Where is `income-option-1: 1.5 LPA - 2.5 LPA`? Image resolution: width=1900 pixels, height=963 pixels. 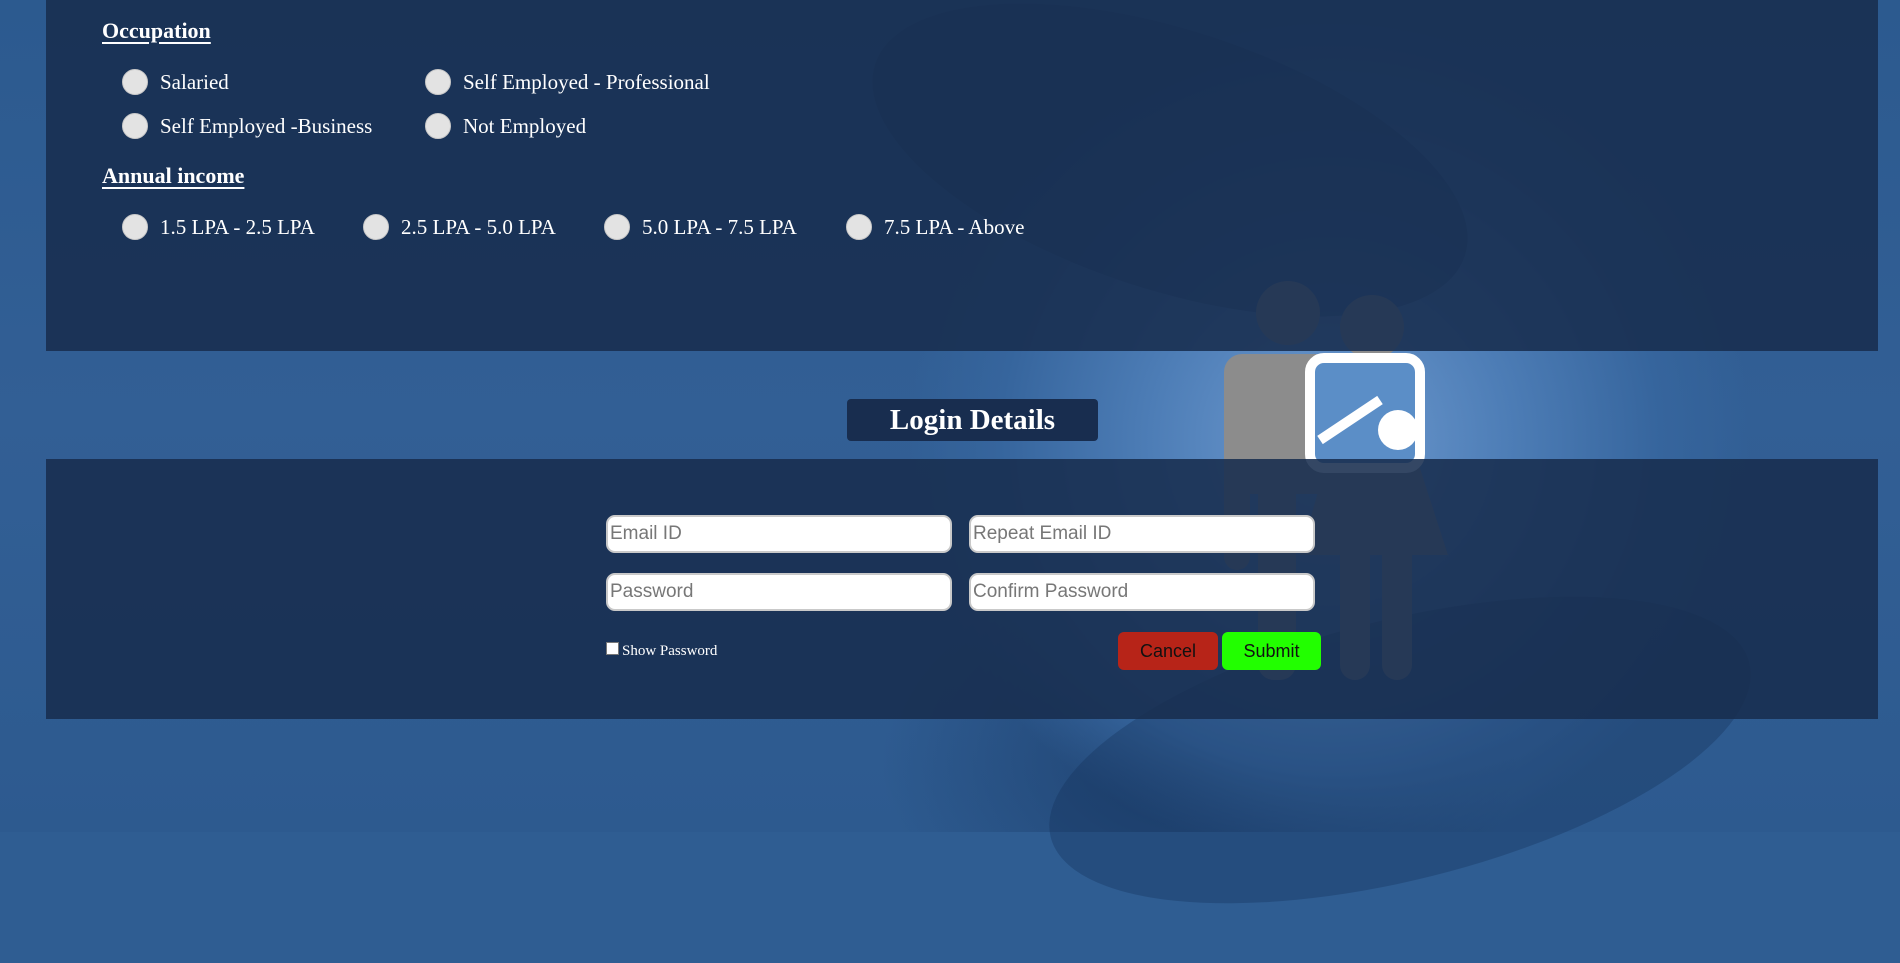
income-option-1: 1.5 LPA - 2.5 LPA is located at coordinates (218, 227).